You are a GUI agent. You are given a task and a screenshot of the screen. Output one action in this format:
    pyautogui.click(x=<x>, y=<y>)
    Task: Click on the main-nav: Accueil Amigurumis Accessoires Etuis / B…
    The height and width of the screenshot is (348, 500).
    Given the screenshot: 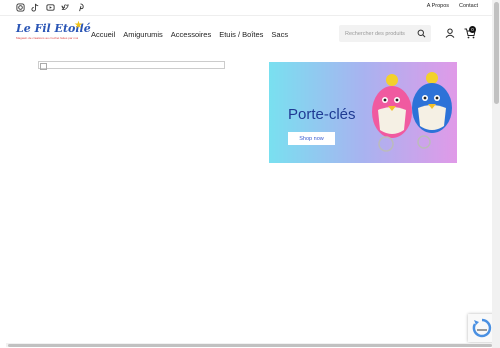 What is the action you would take?
    pyautogui.click(x=189, y=34)
    